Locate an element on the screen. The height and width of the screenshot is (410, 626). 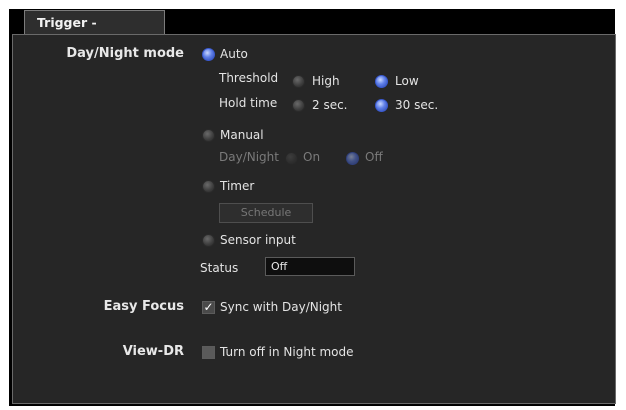
status-field: Off is located at coordinates (310, 266).